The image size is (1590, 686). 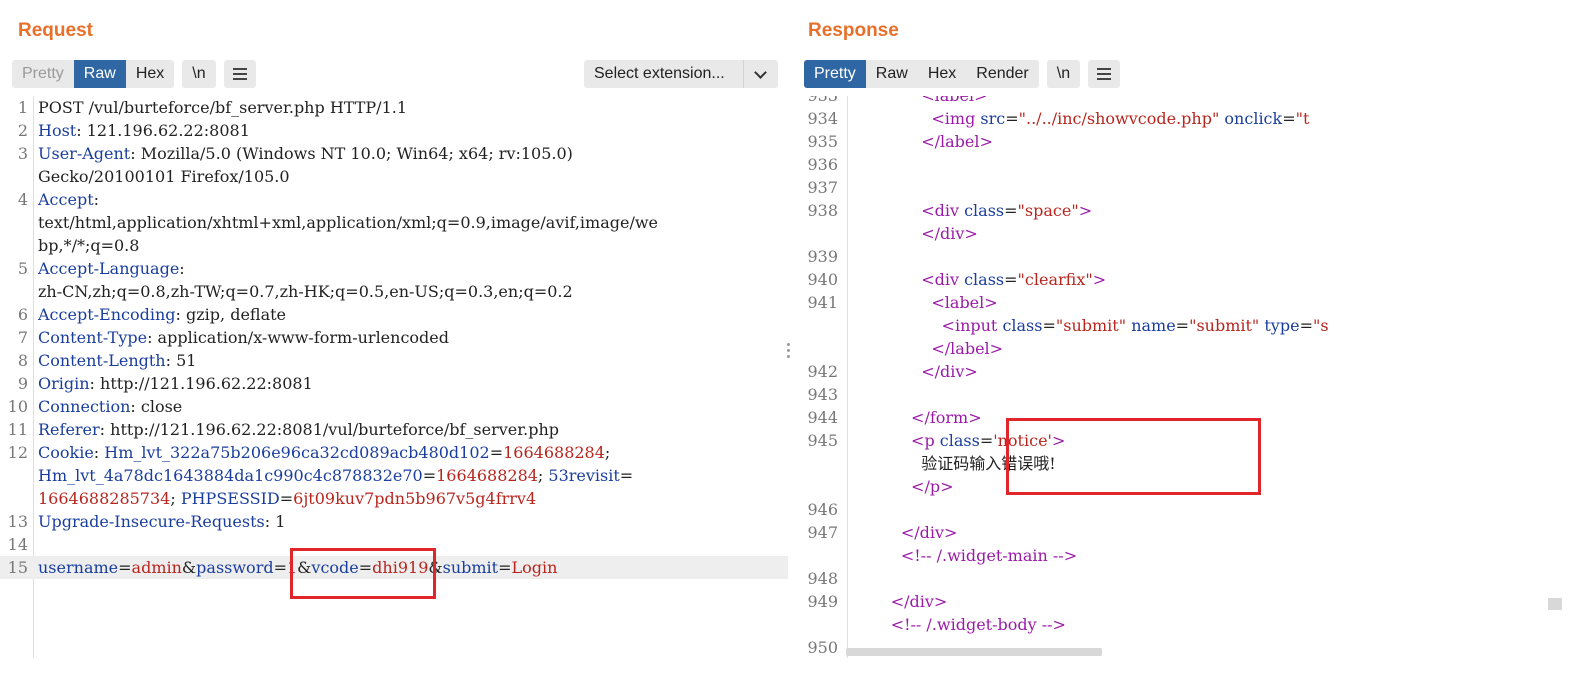 I want to click on response-code-line: 949 </div>, so click(x=1176, y=601).